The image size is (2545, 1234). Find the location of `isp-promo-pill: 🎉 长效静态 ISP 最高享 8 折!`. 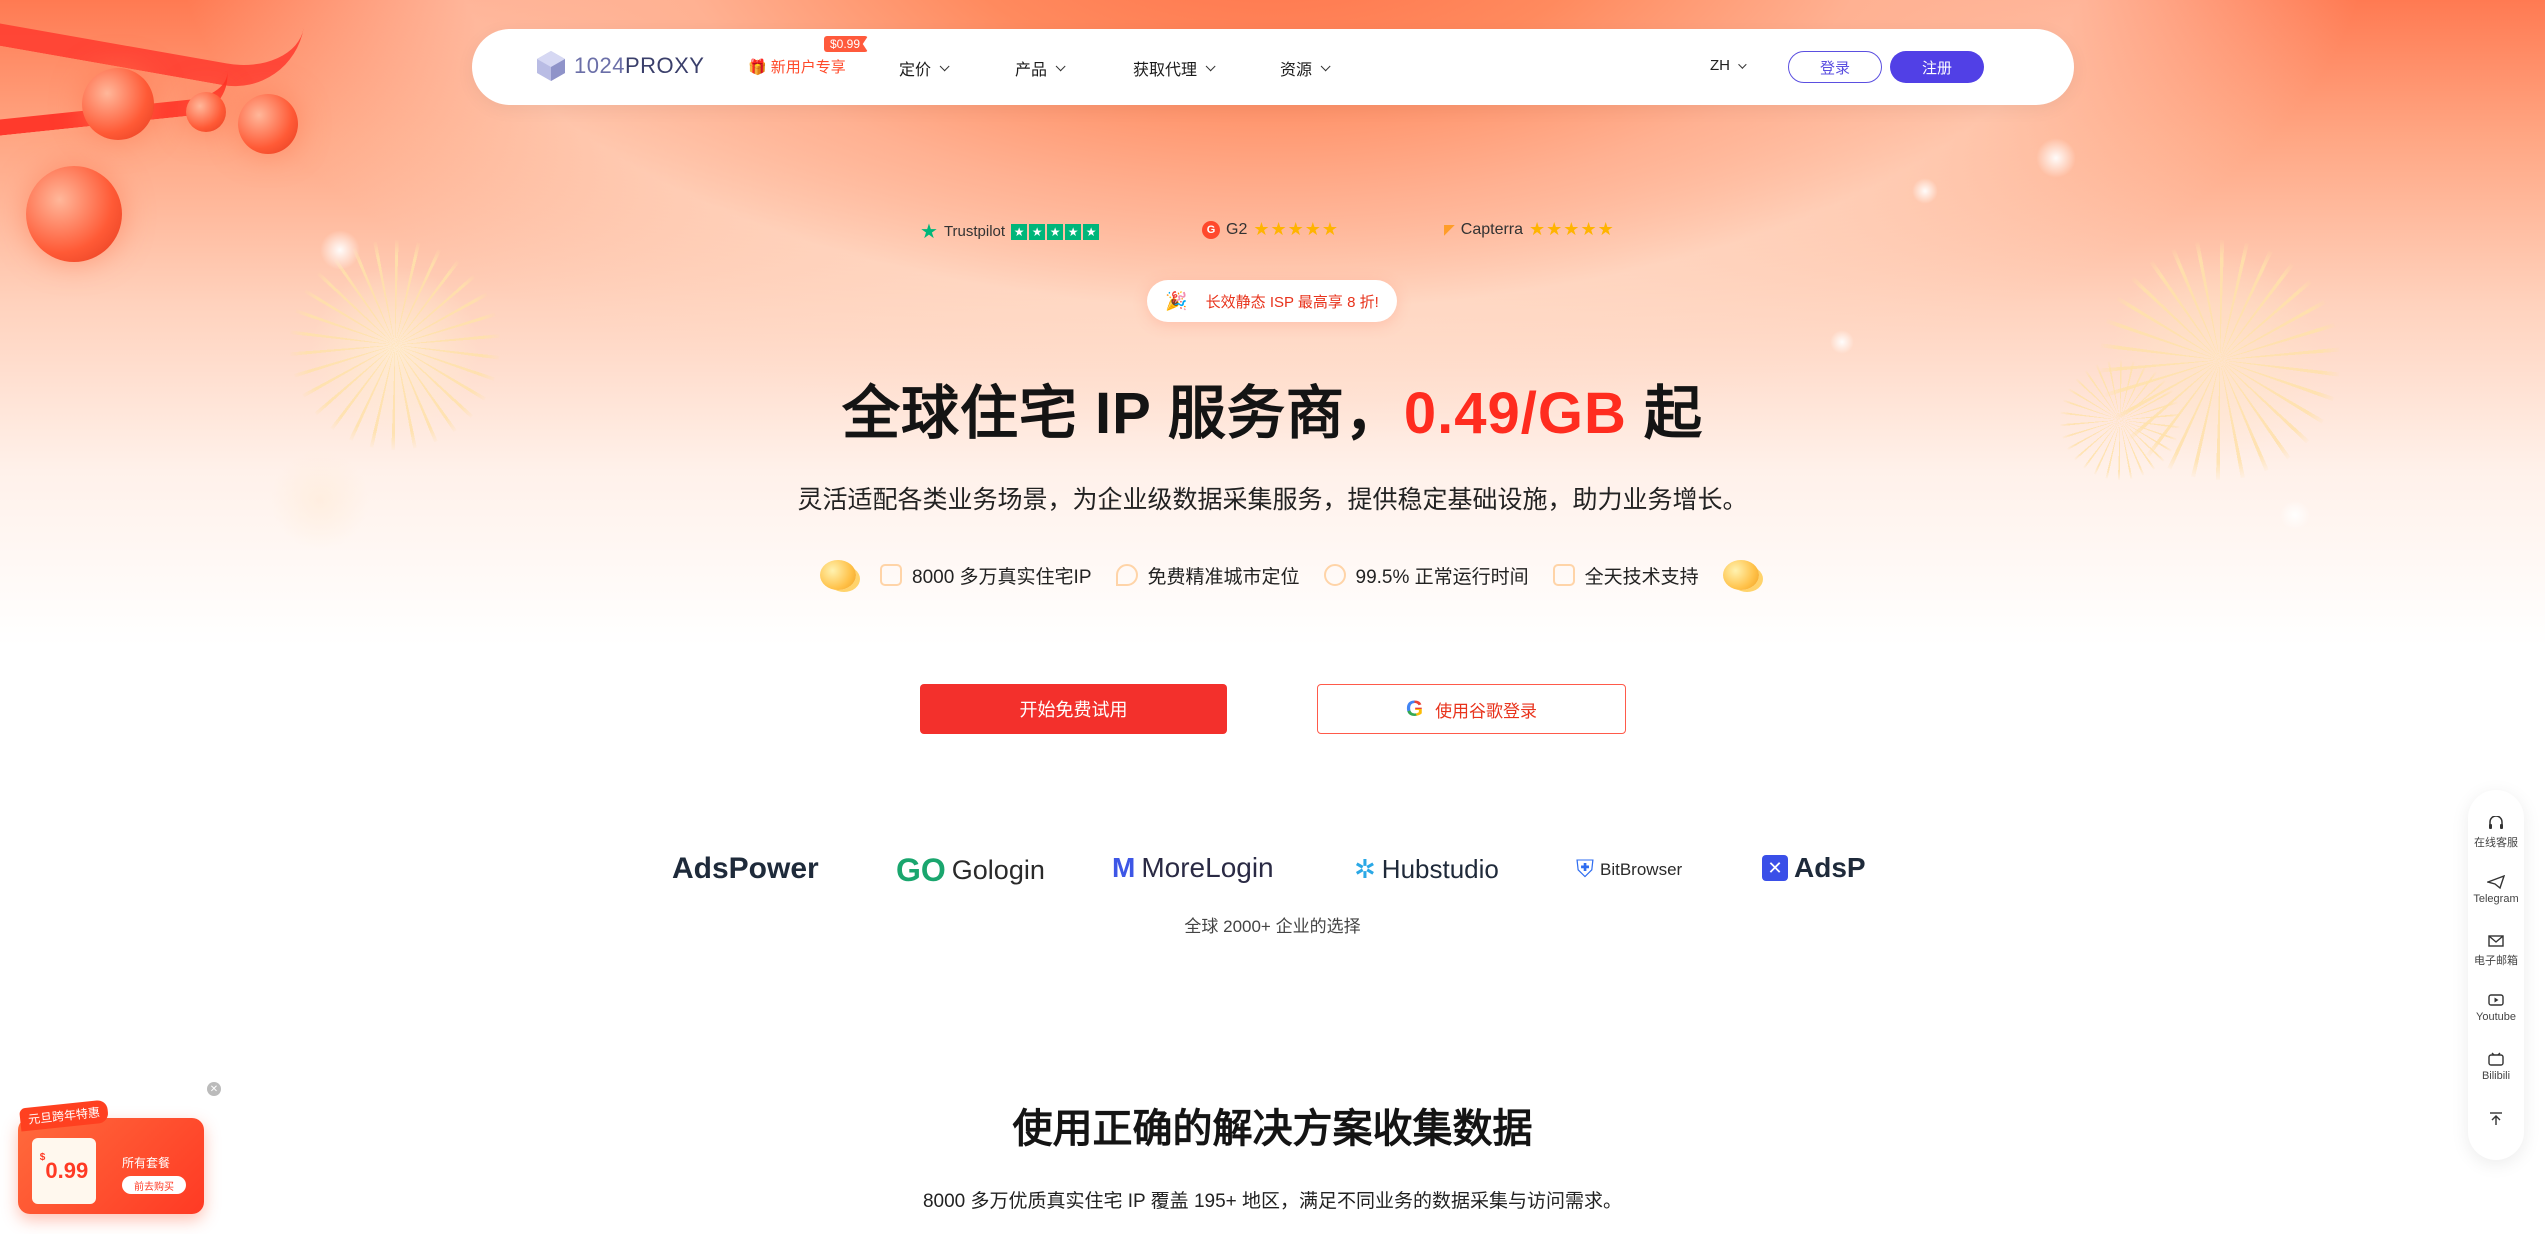

isp-promo-pill: 🎉 长效静态 ISP 最高享 8 折! is located at coordinates (1272, 301).